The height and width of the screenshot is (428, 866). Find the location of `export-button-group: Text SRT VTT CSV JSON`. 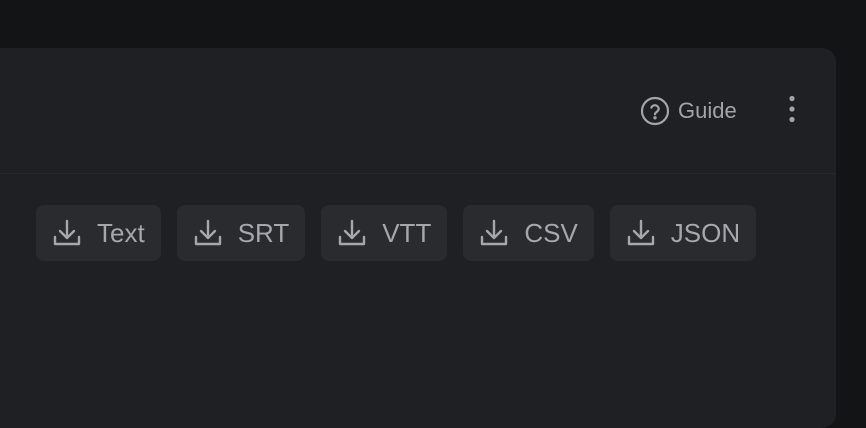

export-button-group: Text SRT VTT CSV JSON is located at coordinates (396, 233).